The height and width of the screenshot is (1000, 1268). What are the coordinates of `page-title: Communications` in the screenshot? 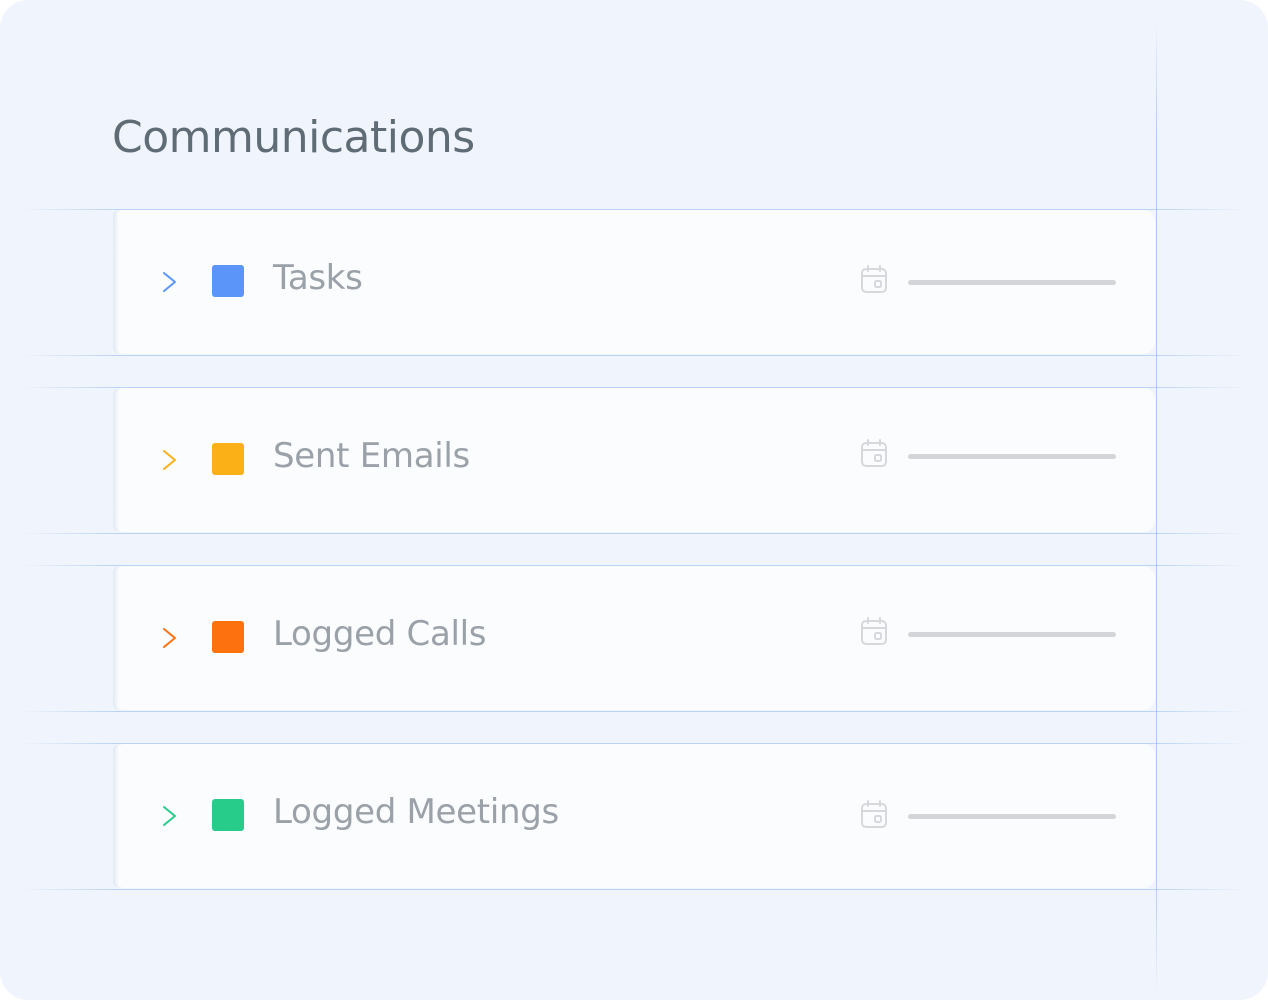 It's located at (293, 137).